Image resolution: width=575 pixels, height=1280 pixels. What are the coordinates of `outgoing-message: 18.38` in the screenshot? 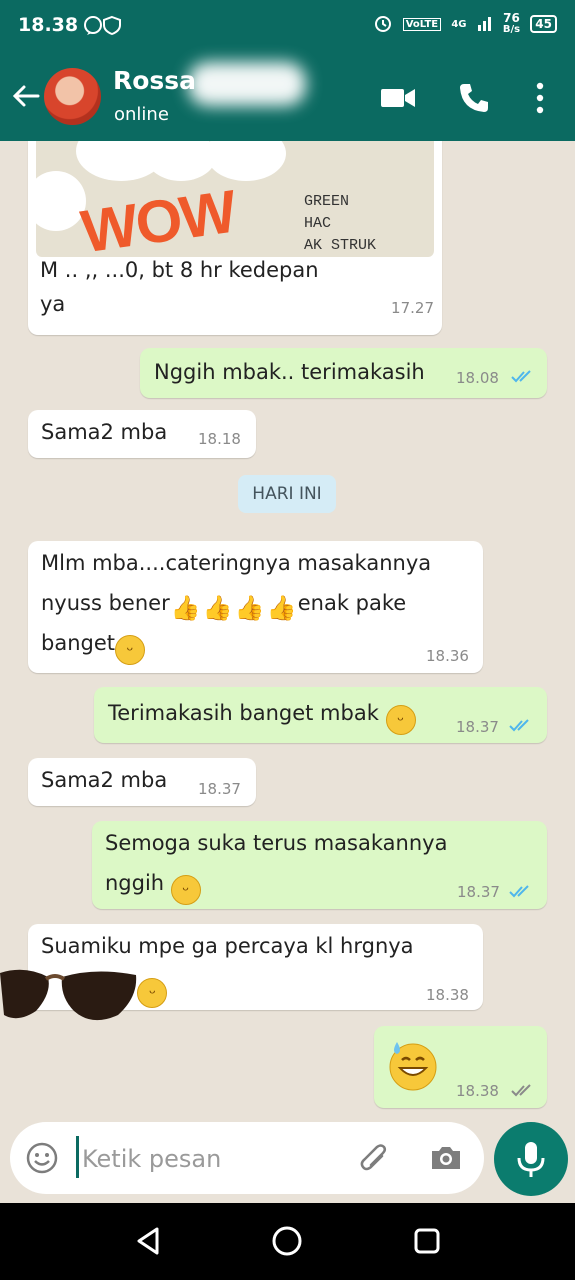 It's located at (460, 1067).